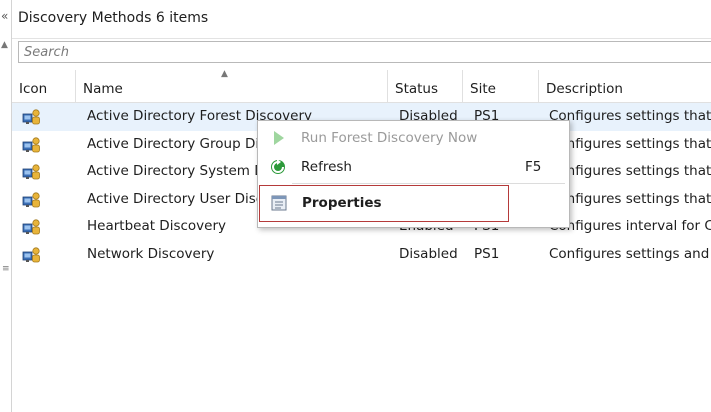  What do you see at coordinates (279, 203) in the screenshot?
I see `properties-icon` at bounding box center [279, 203].